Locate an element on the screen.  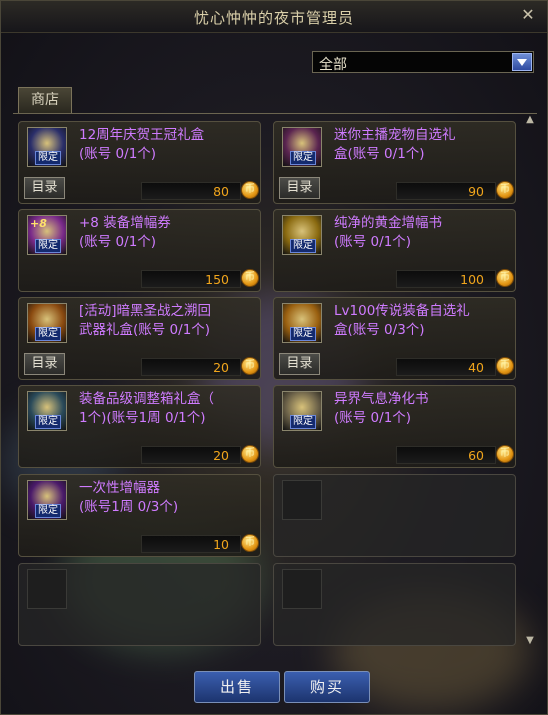
shop-item-slot: 限定 Lv100传说装备自选礼 盒(账号 0/3个) 目录 40 币 is located at coordinates (394, 338).